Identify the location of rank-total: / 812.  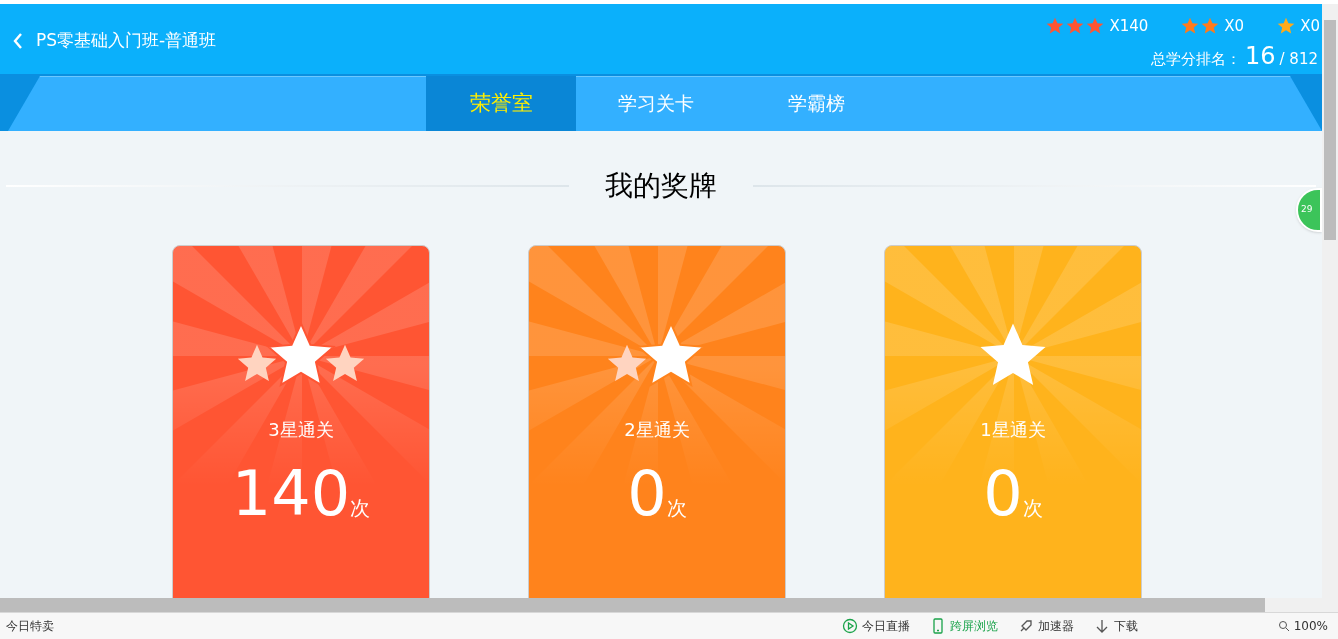
(1298, 59).